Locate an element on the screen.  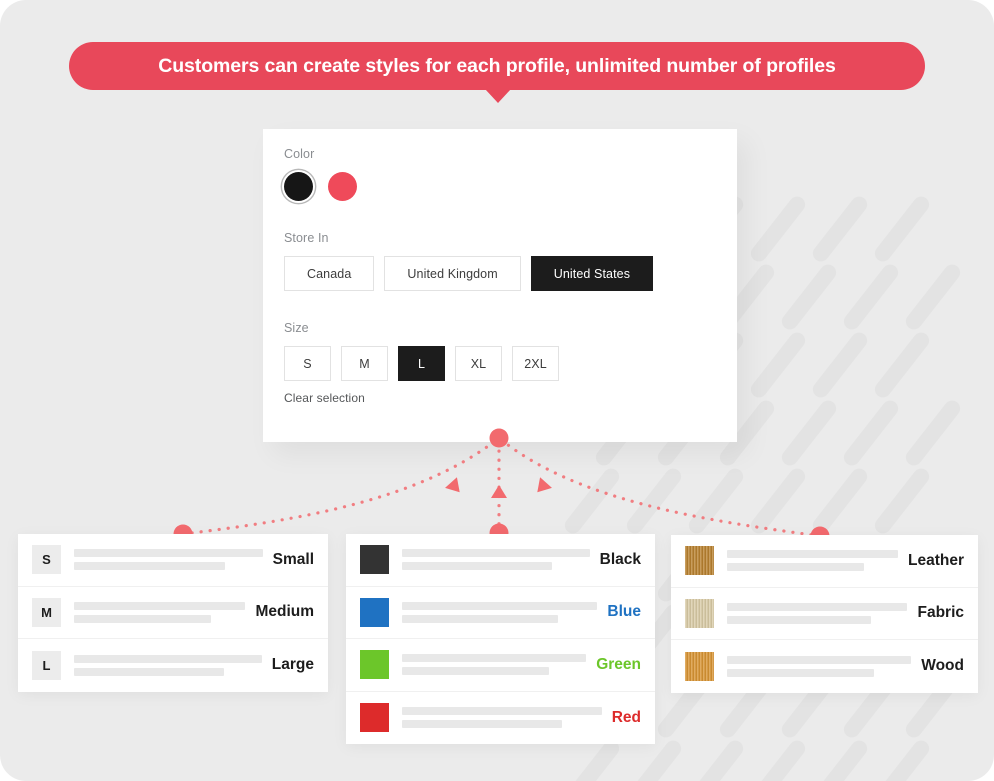
color-swatch-red is located at coordinates (342, 186).